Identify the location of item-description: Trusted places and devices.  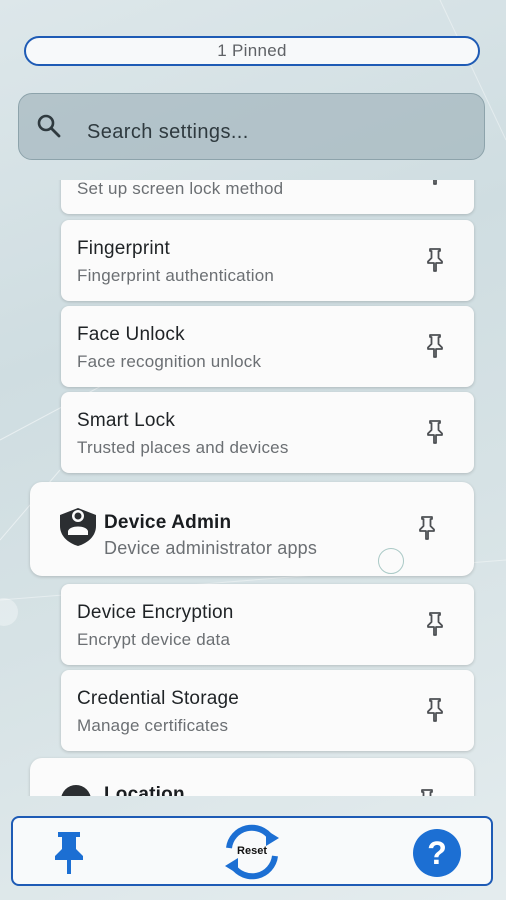
(183, 447).